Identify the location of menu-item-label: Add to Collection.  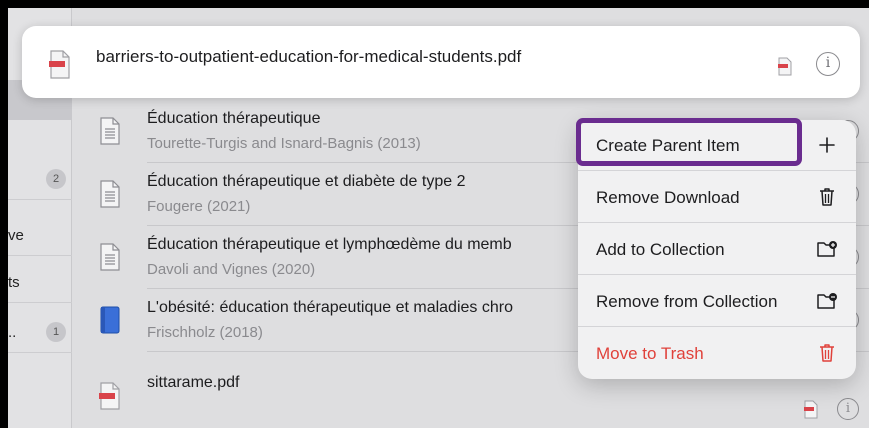
(660, 249).